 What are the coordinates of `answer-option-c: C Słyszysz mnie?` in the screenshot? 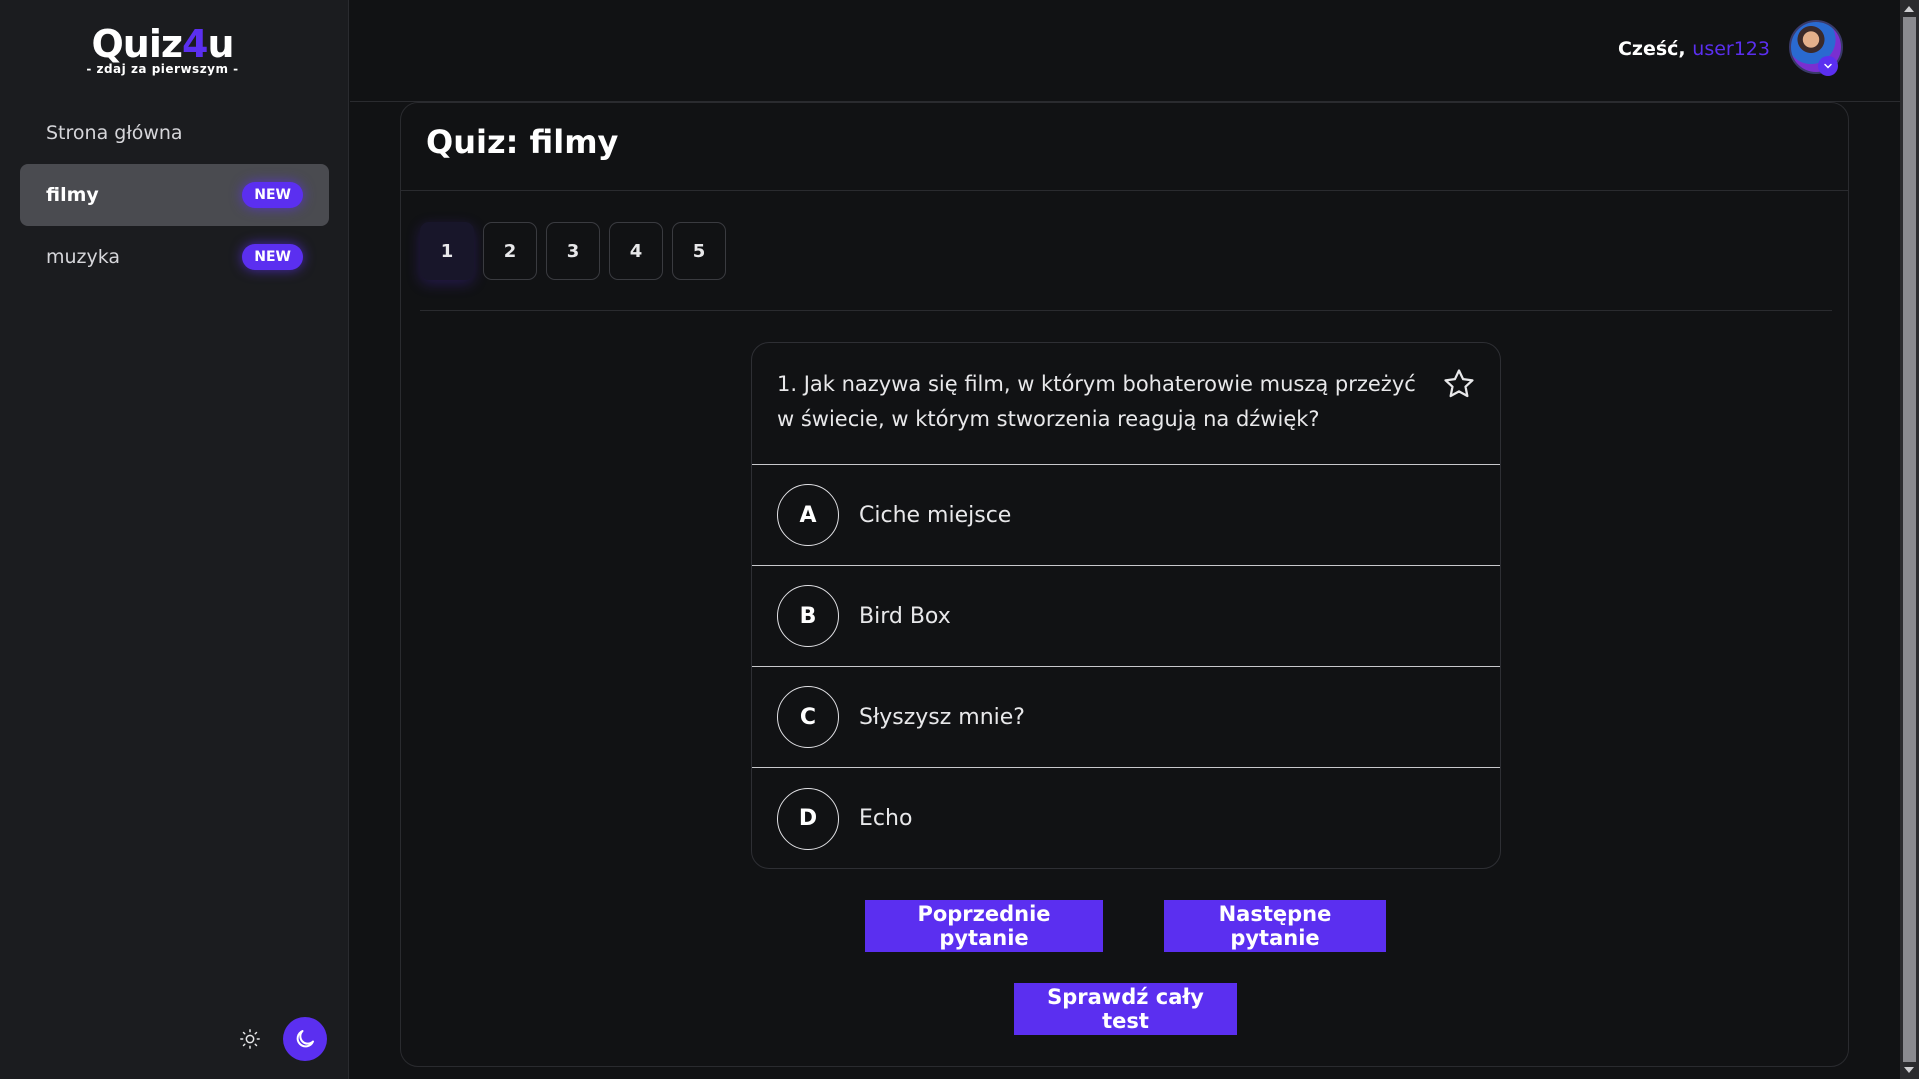 It's located at (1126, 717).